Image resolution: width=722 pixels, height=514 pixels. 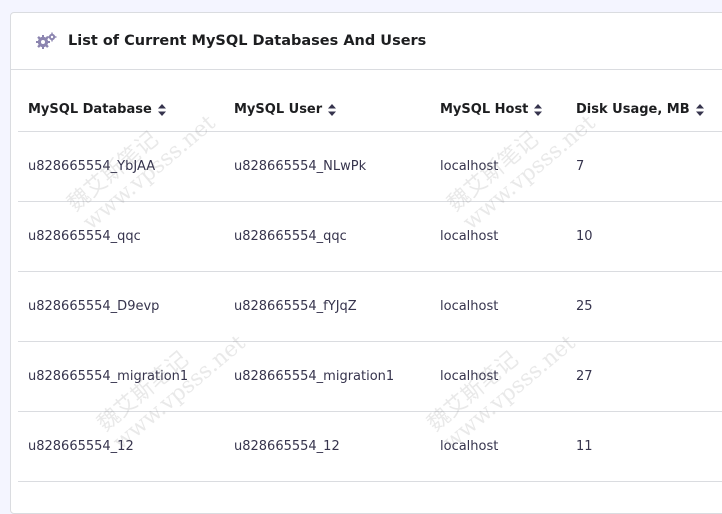 What do you see at coordinates (314, 376) in the screenshot?
I see `database-user: u828665554_migration1` at bounding box center [314, 376].